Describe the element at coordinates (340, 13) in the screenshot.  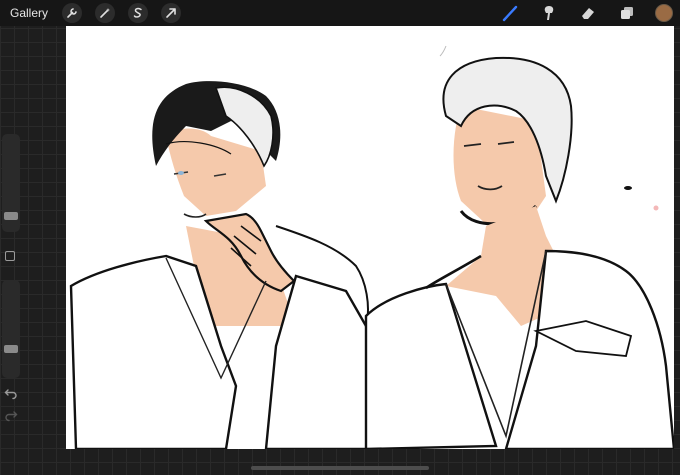
I see `top-toolbar: Gallery` at that location.